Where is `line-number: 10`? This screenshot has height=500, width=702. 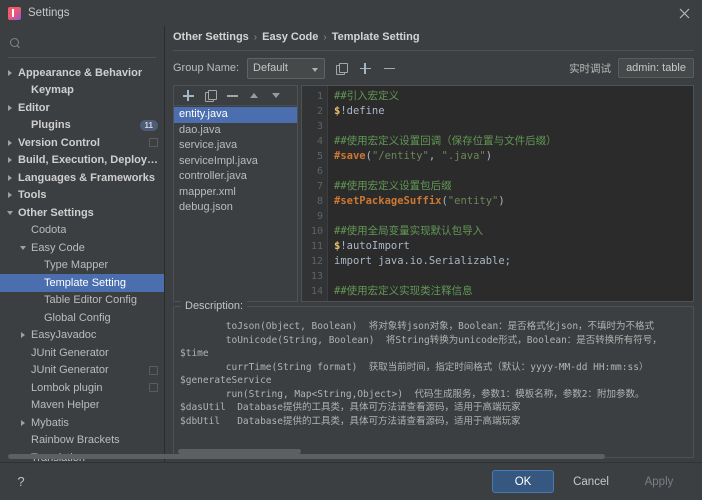
line-number: 10 is located at coordinates (316, 231).